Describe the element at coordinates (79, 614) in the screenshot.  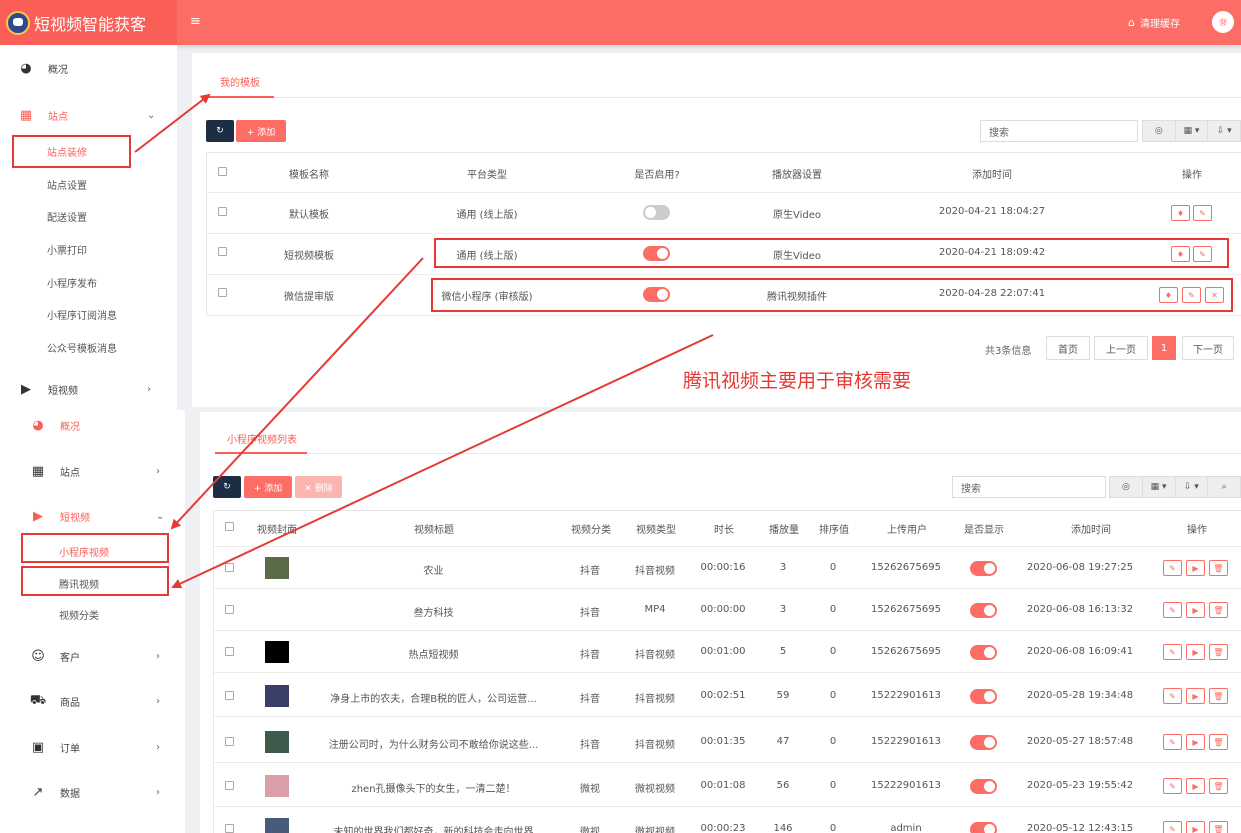
I see `sidebar-sub-video-category: 视频分类` at that location.